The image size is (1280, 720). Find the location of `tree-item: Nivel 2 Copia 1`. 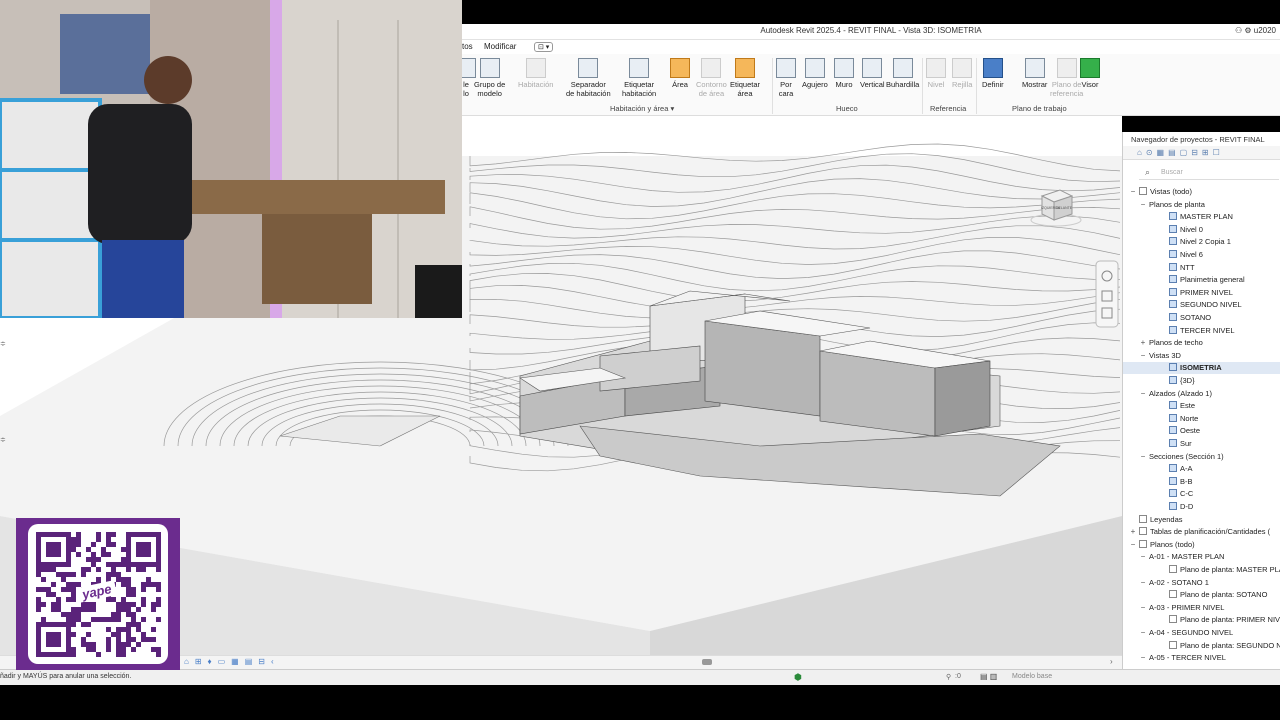

tree-item: Nivel 2 Copia 1 is located at coordinates (1201, 242).